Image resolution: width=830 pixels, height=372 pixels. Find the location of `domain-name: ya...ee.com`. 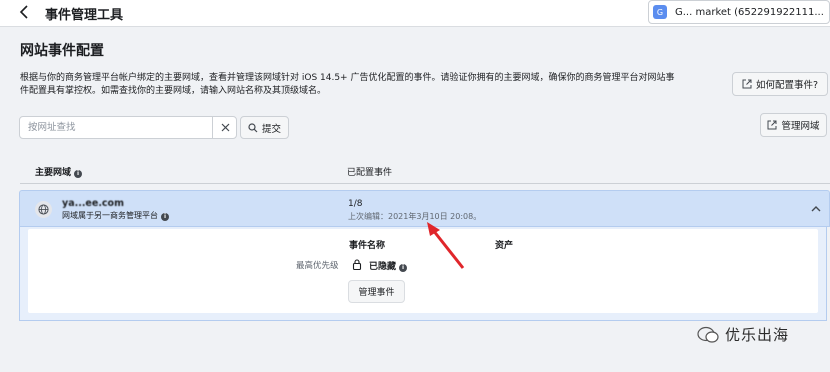

domain-name: ya...ee.com is located at coordinates (93, 203).